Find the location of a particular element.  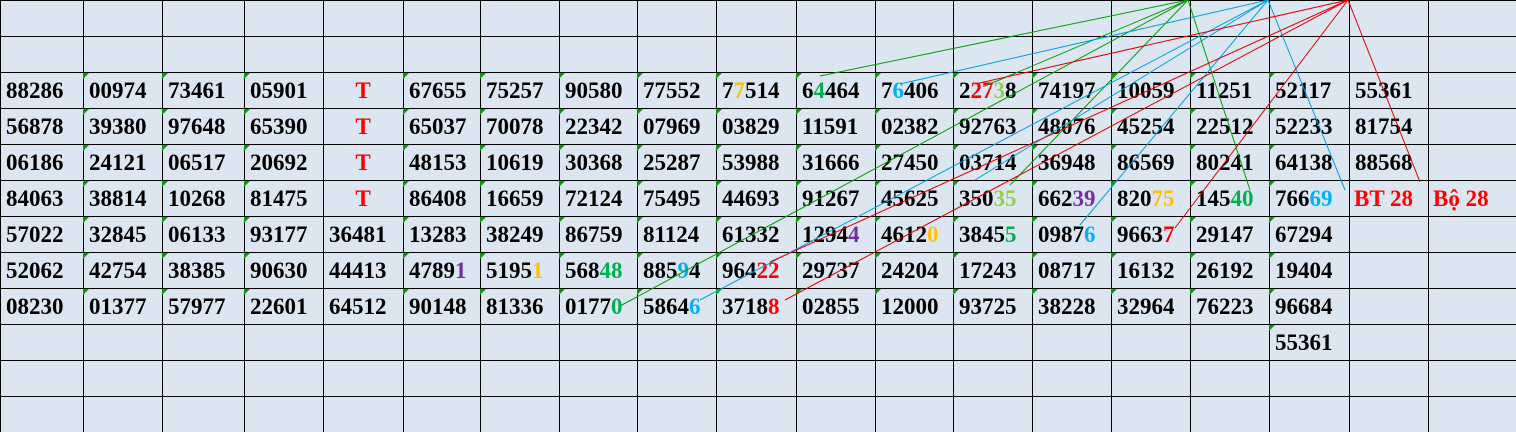

sheet-cell: 38249 is located at coordinates (519, 235).